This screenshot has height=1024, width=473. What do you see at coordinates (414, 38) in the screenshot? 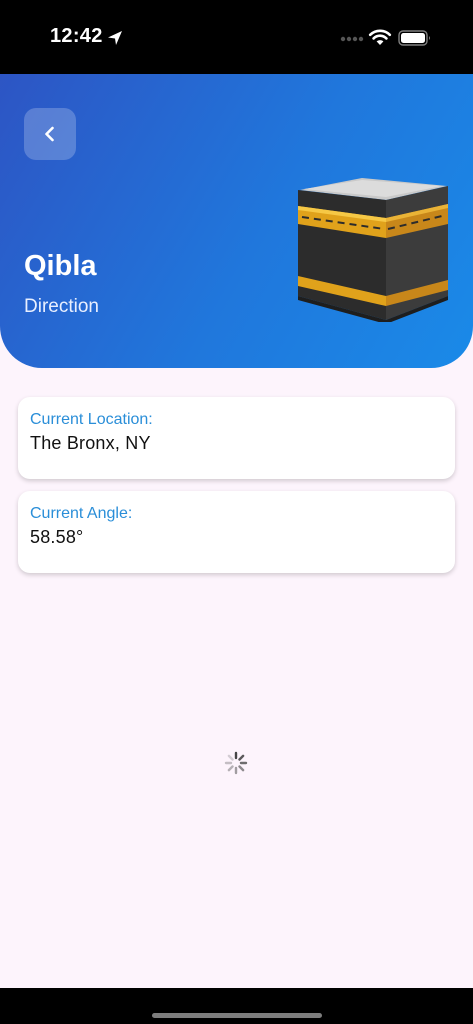
I see `battery-icon` at bounding box center [414, 38].